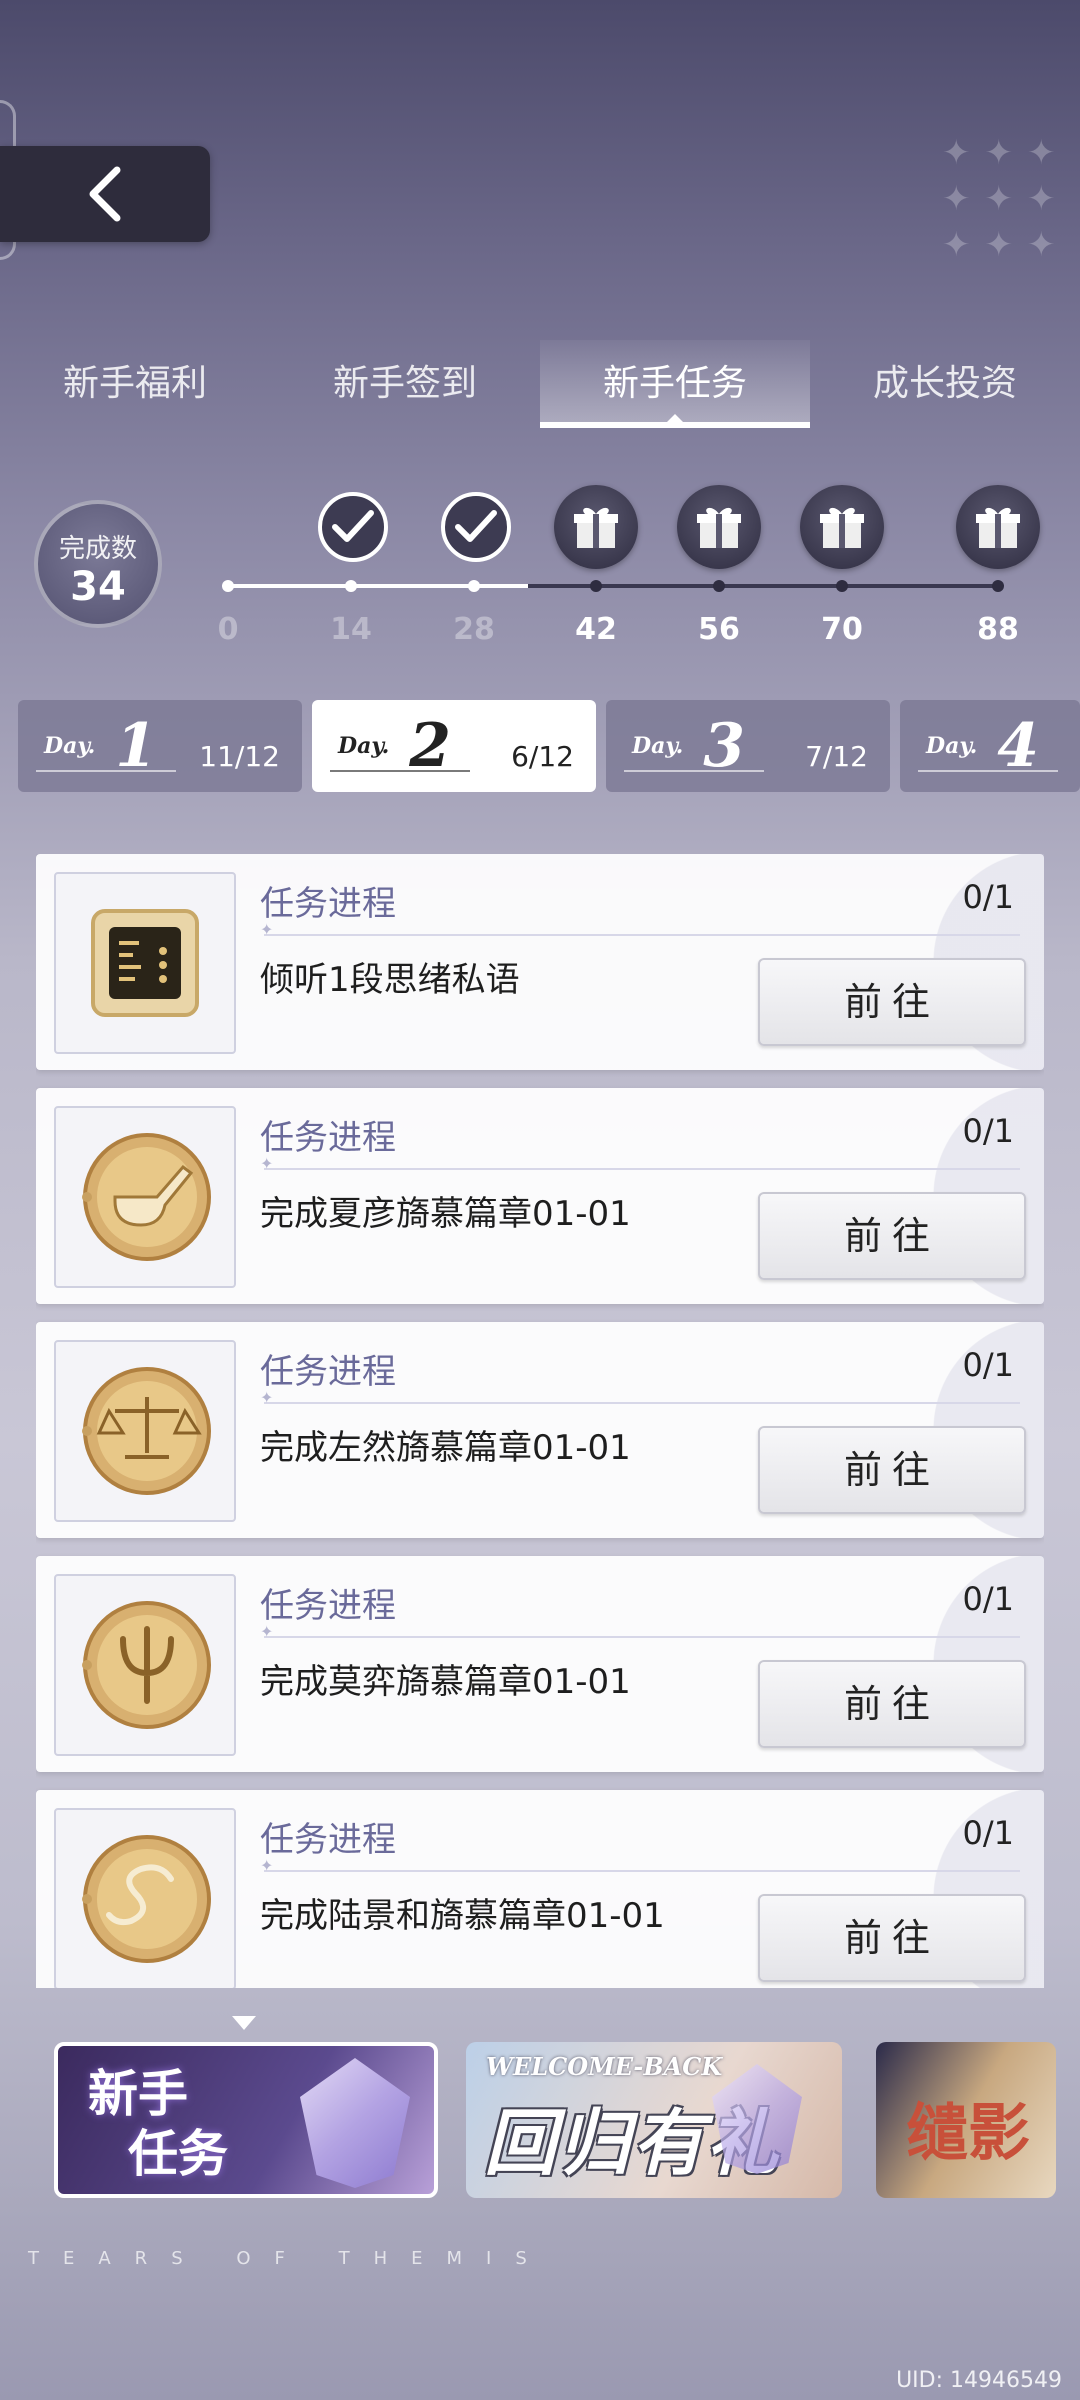  I want to click on milestone-label: 88, so click(998, 629).